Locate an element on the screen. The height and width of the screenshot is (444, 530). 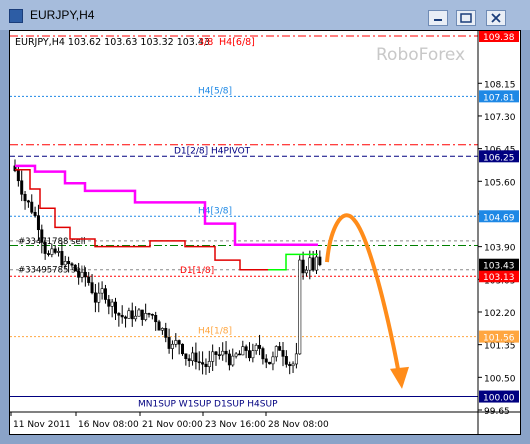
chart-header: EURJPY,H4 103.62 103.63 103.32 103.43 is located at coordinates (112, 42).